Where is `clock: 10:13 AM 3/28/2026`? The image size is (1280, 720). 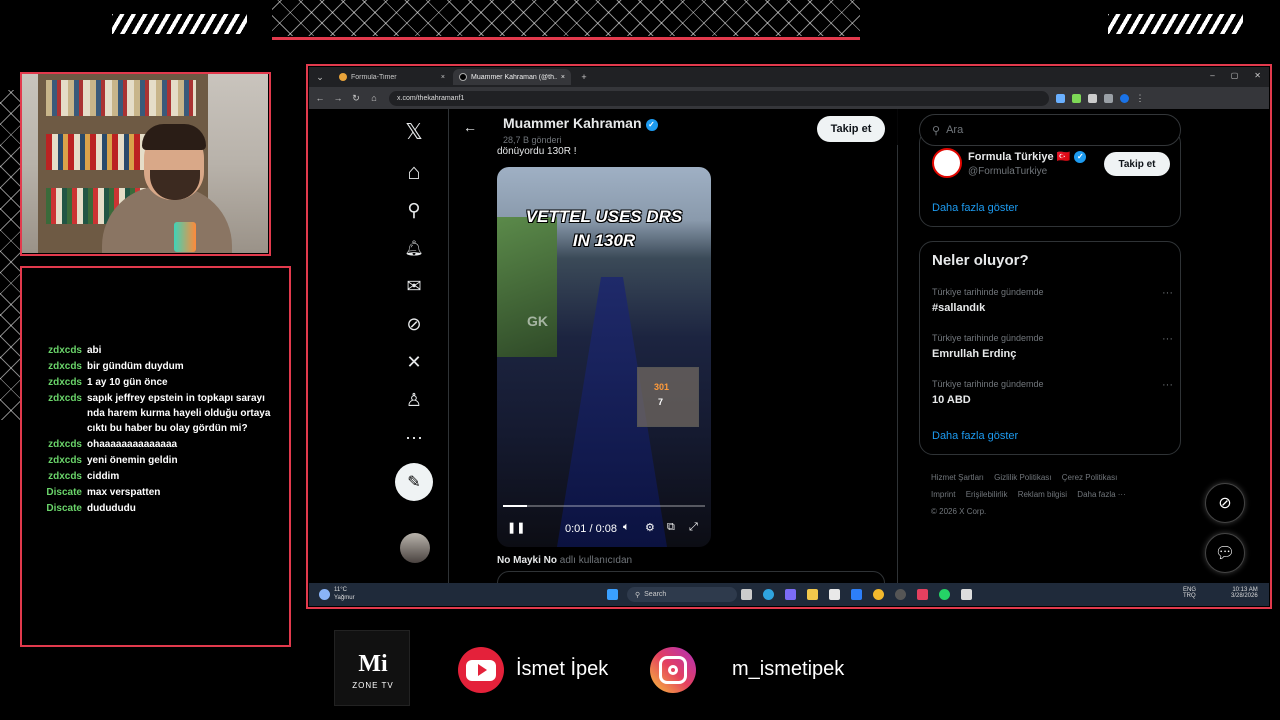
clock: 10:13 AM 3/28/2026 is located at coordinates (1244, 593).